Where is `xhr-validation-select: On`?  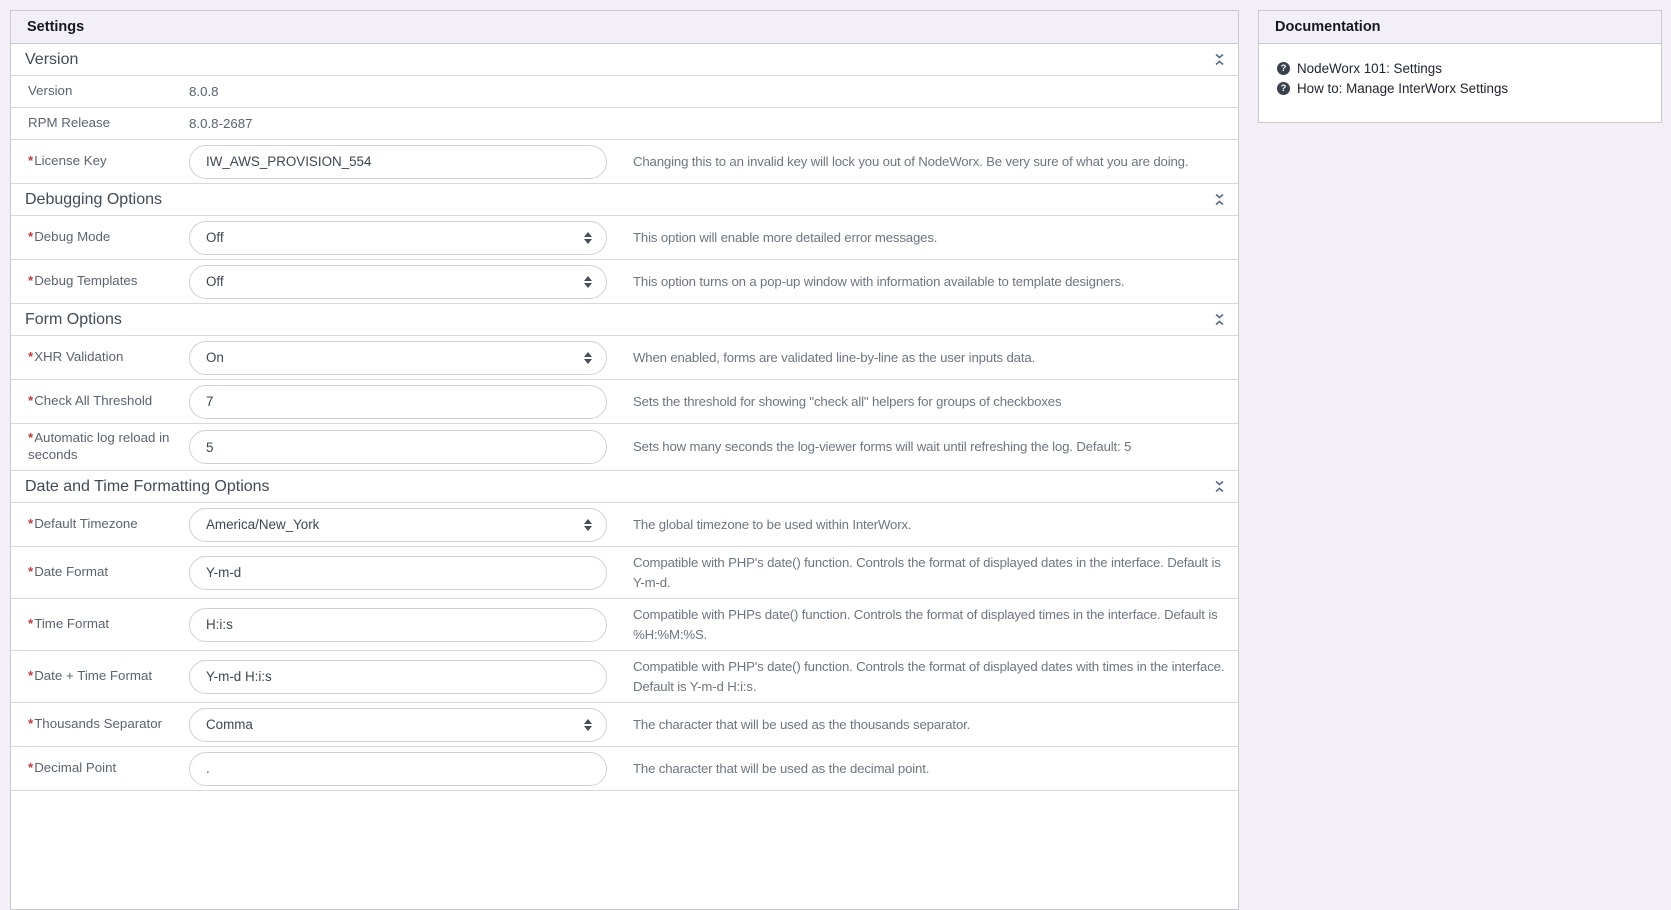 xhr-validation-select: On is located at coordinates (398, 357).